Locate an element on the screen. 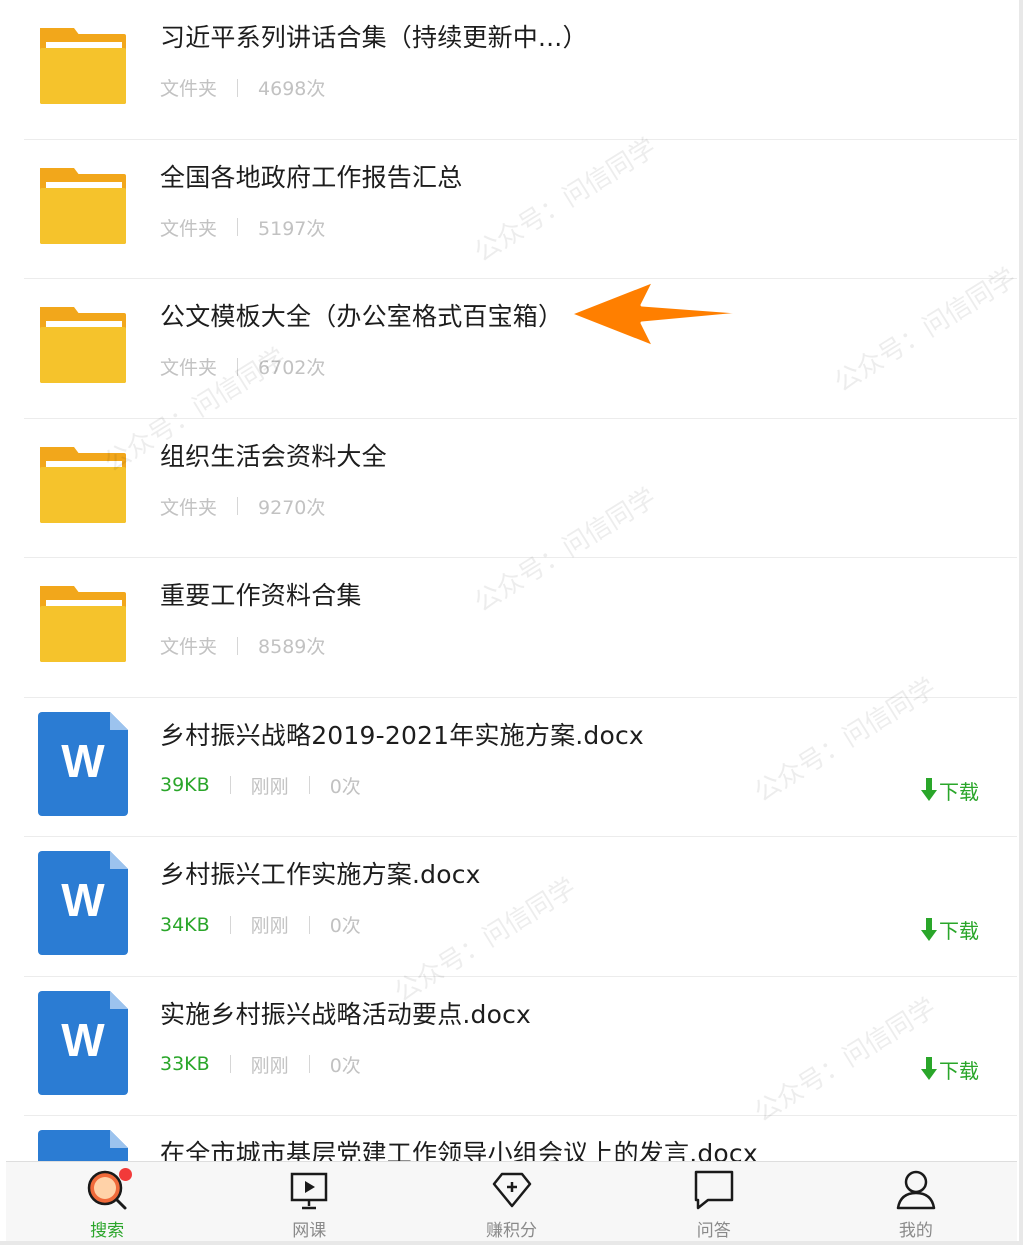 The width and height of the screenshot is (1023, 1245). list-item: 公文模板大全（办公室格式百宝箱） 文件夹 6702次 is located at coordinates (520, 349).